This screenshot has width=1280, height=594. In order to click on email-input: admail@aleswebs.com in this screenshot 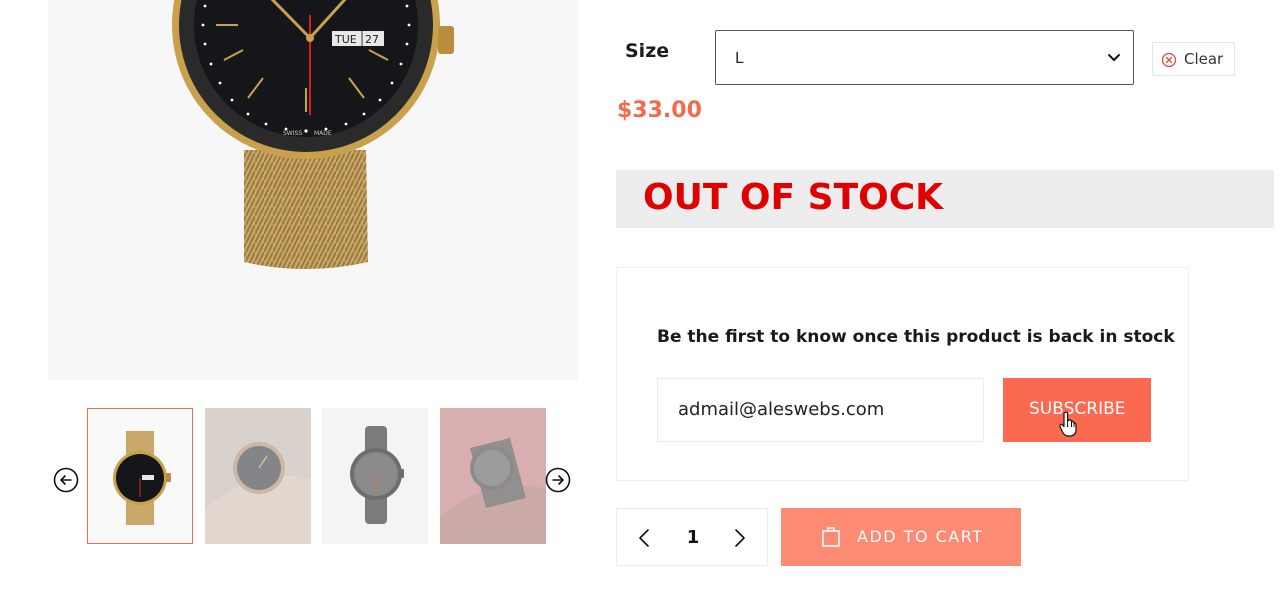, I will do `click(820, 410)`.